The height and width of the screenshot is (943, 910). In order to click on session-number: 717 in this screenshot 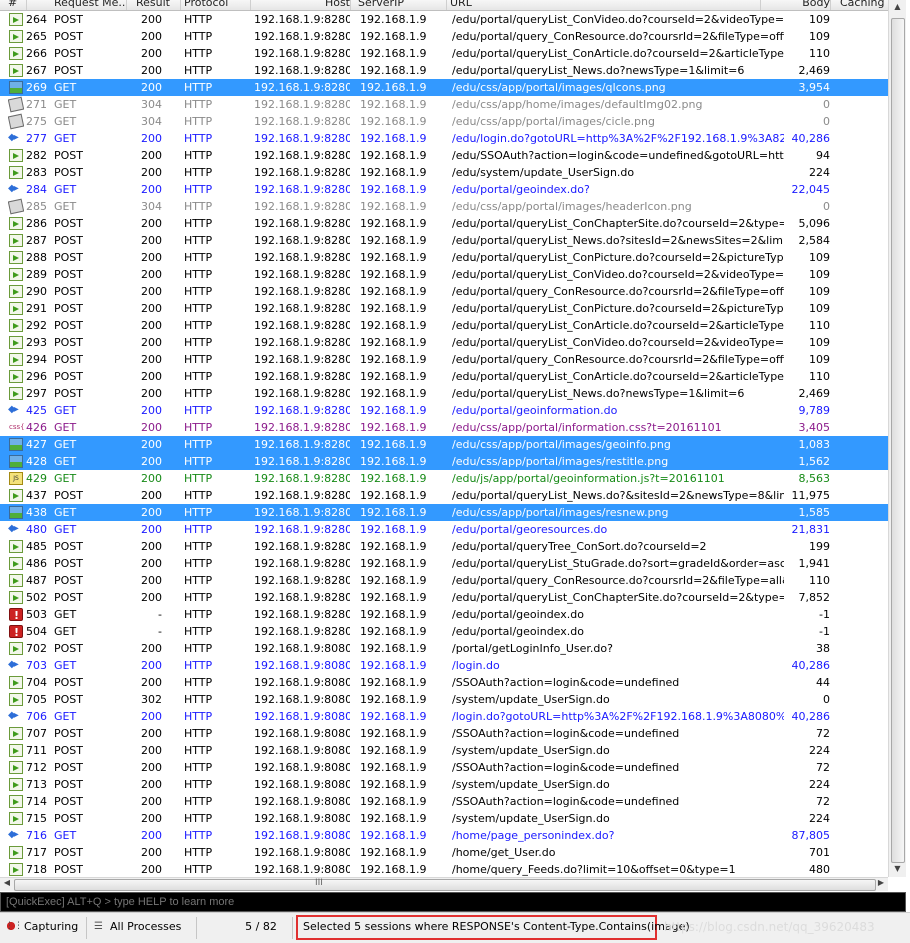, I will do `click(36, 852)`.